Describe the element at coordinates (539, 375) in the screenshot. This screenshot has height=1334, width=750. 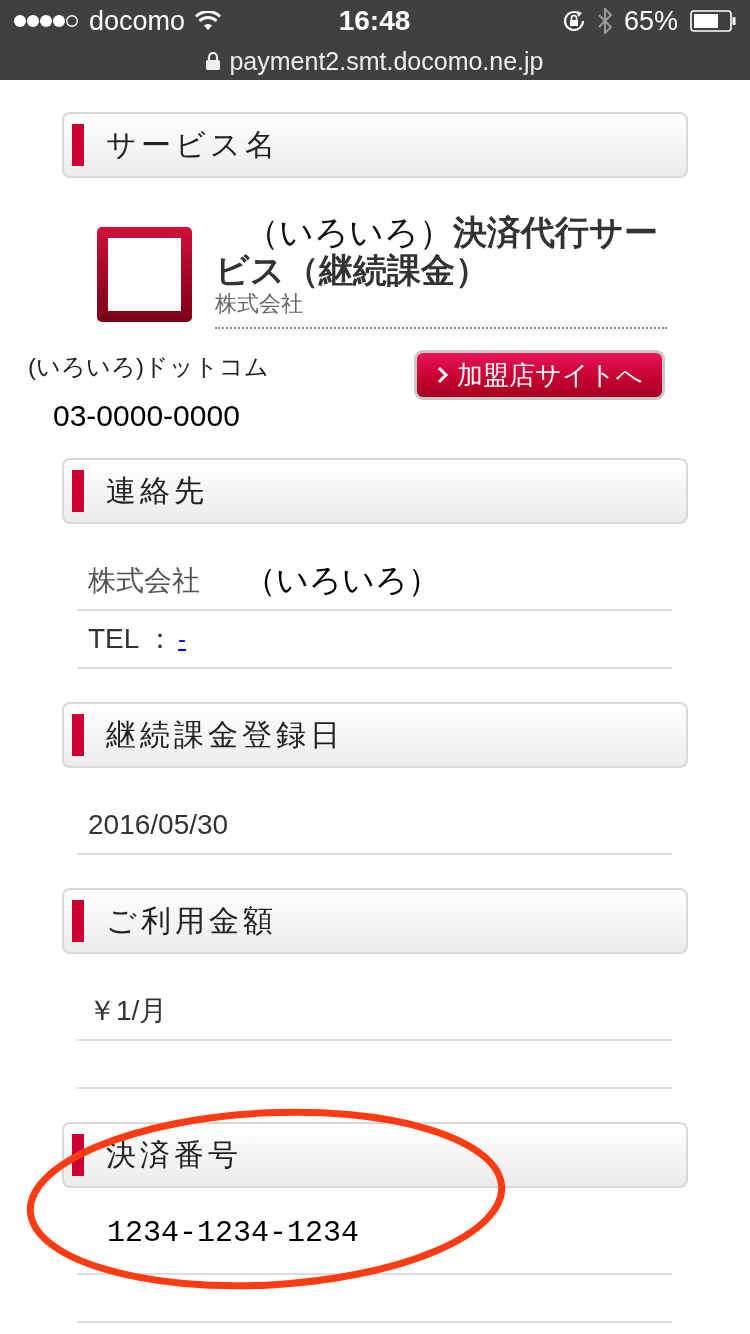
I see `merchant-site-button: 加盟店サイトへ` at that location.